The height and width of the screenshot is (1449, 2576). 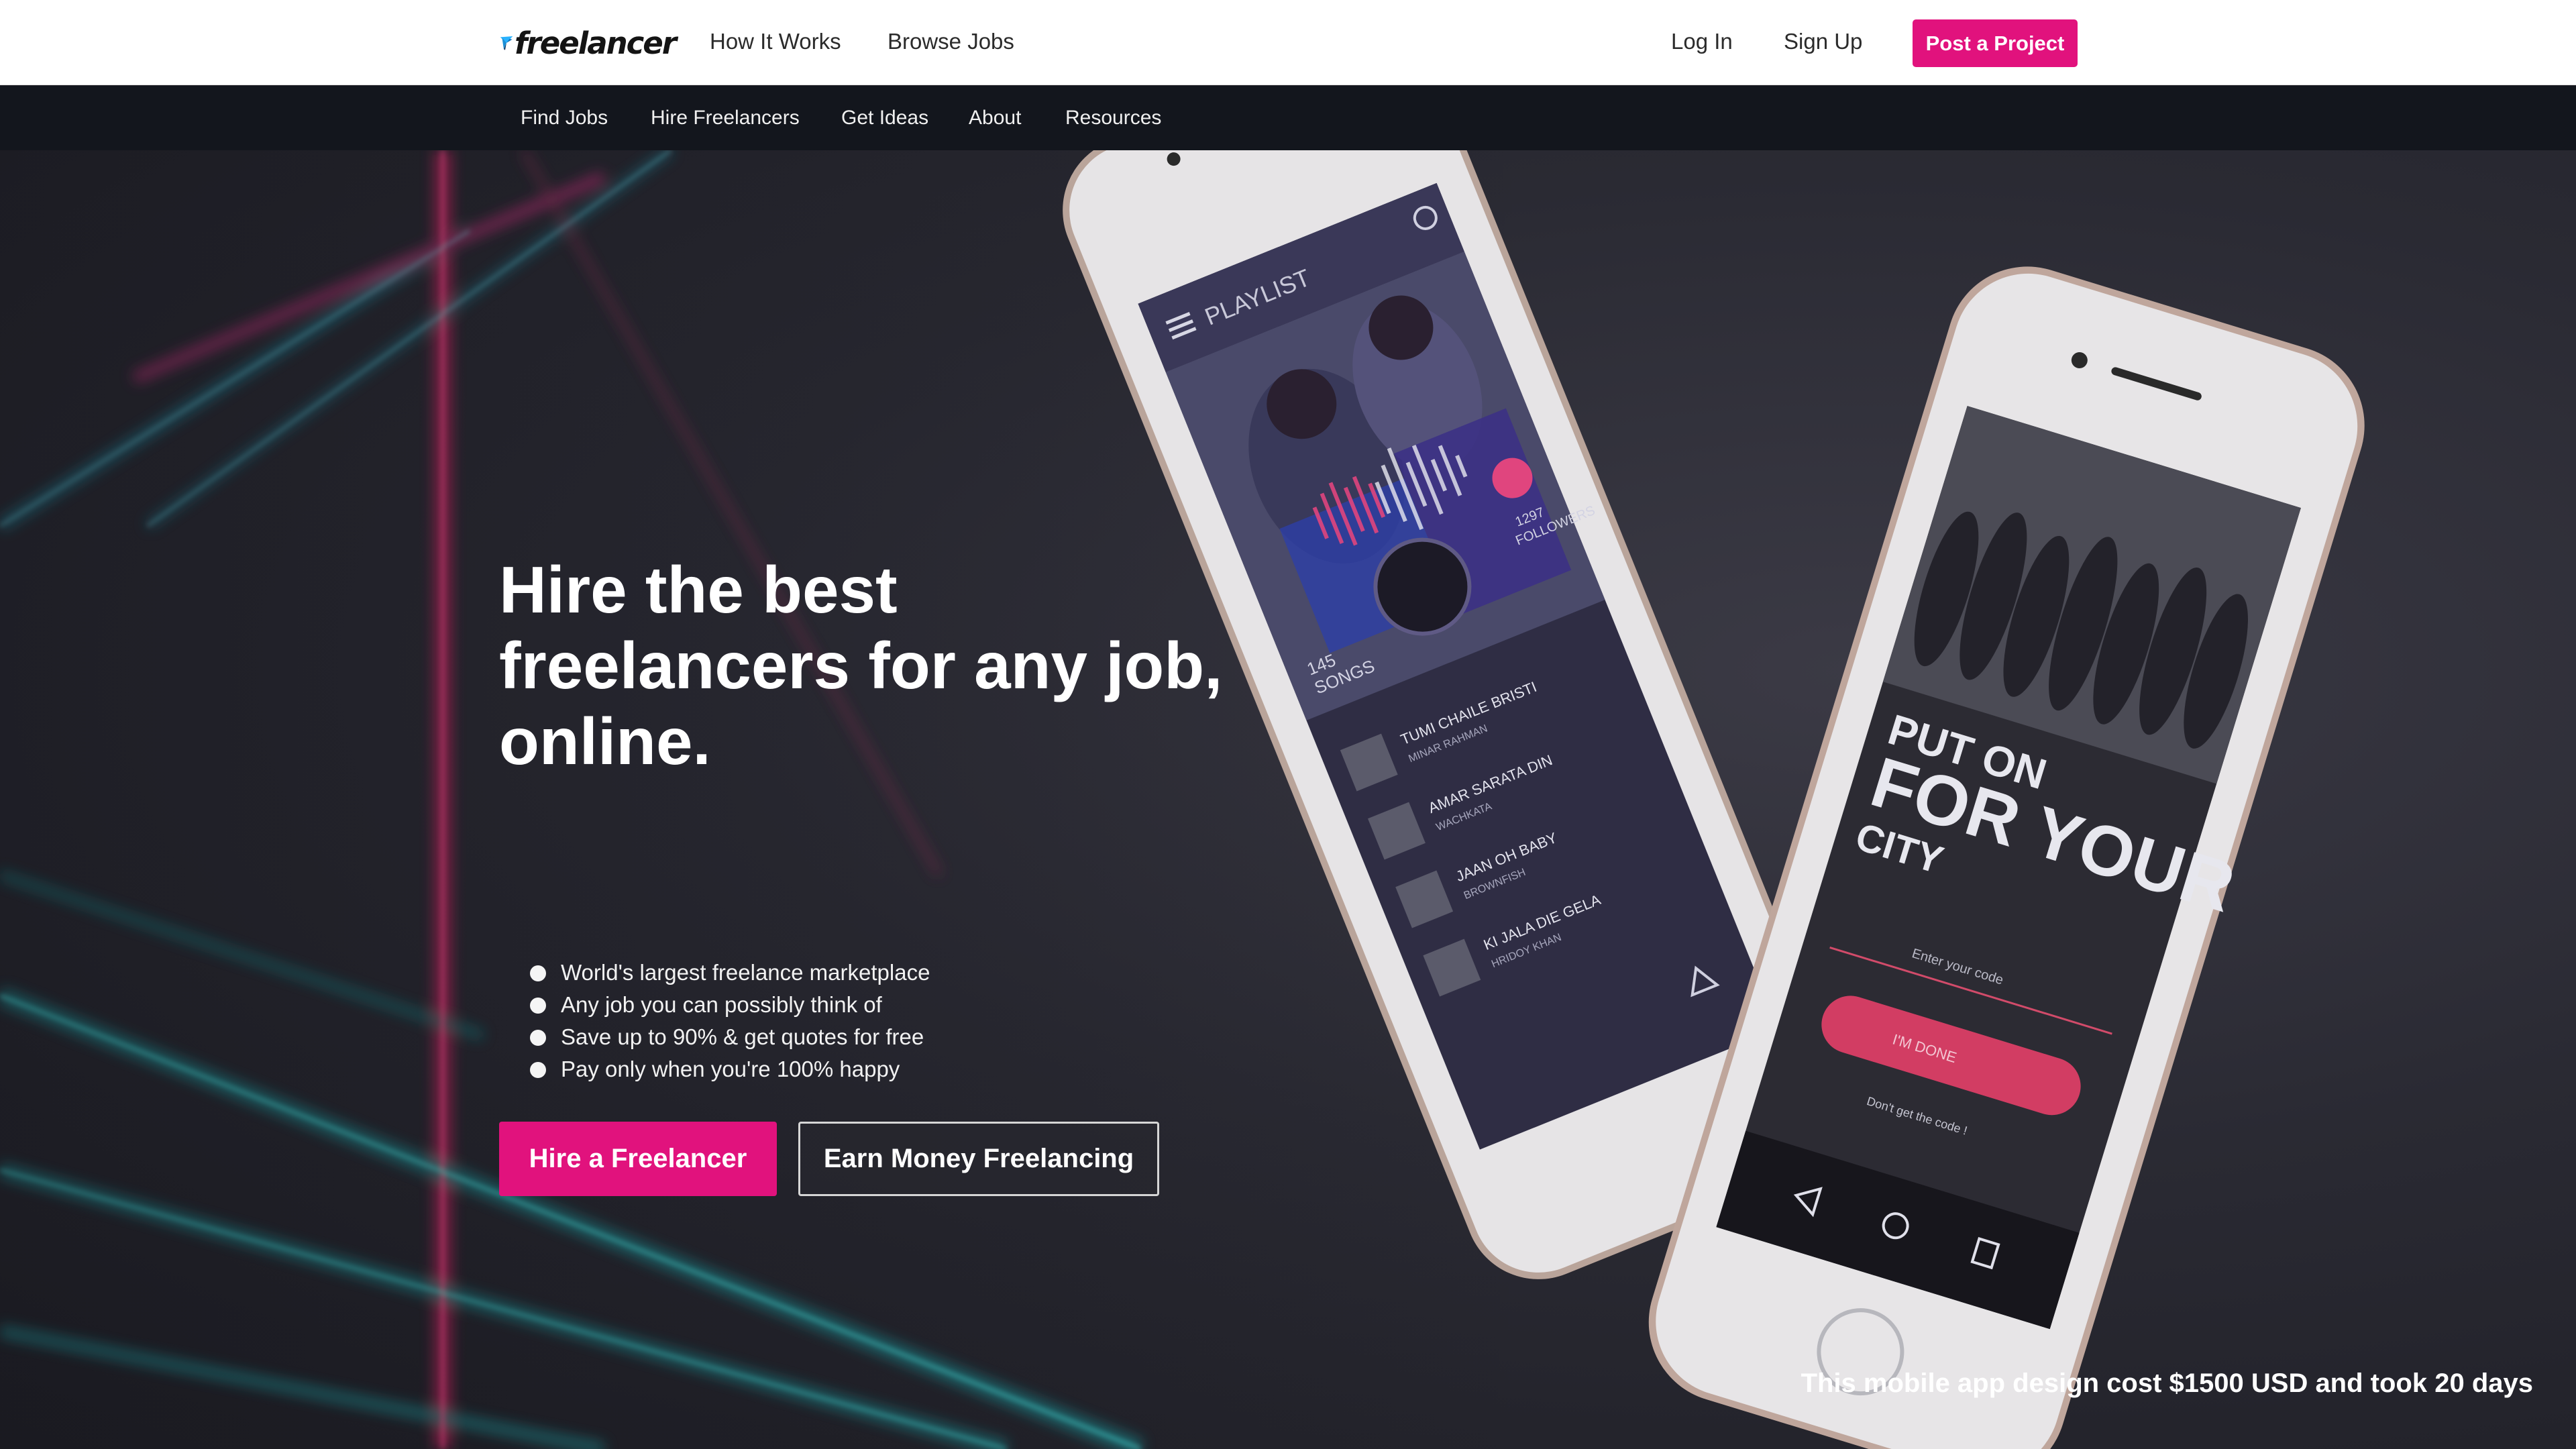 What do you see at coordinates (1823, 41) in the screenshot?
I see `signup-link: Sign Up` at bounding box center [1823, 41].